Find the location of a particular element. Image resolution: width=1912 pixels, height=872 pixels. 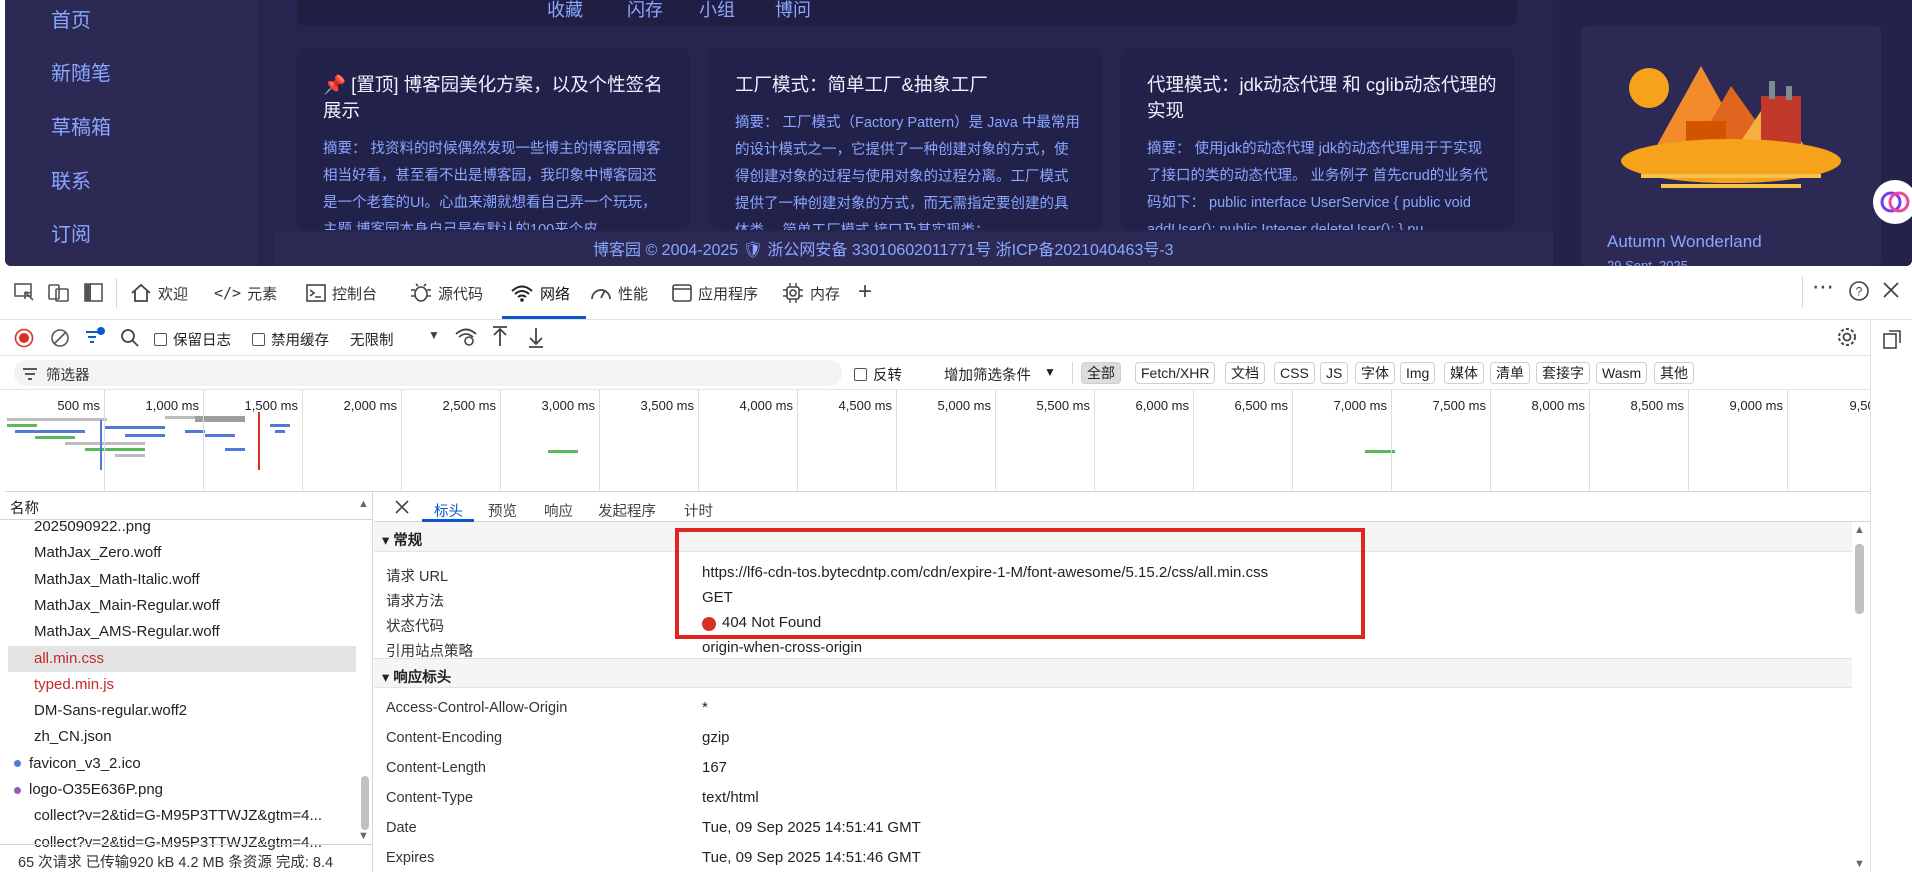

request-row: MathJax_Zero.woff is located at coordinates (182, 553).